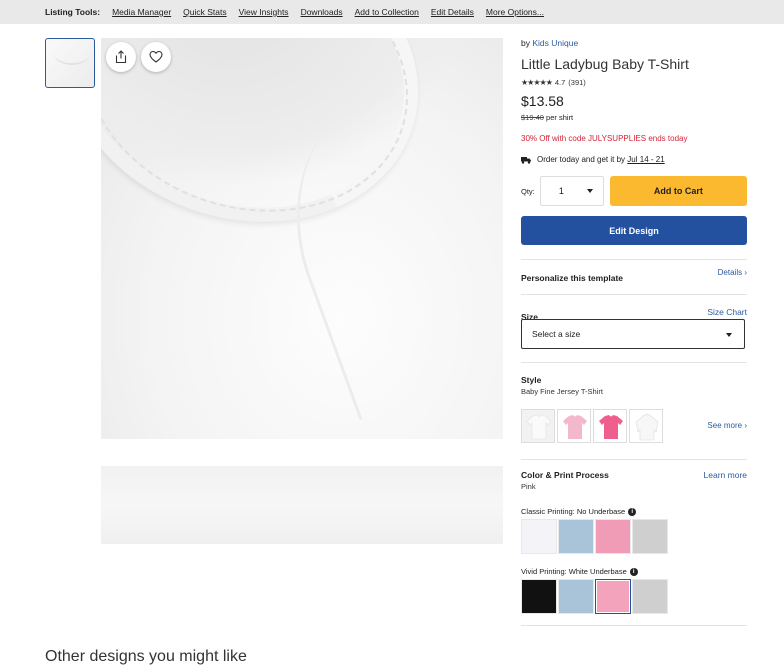  Describe the element at coordinates (532, 117) in the screenshot. I see `original-price: $19.40` at that location.